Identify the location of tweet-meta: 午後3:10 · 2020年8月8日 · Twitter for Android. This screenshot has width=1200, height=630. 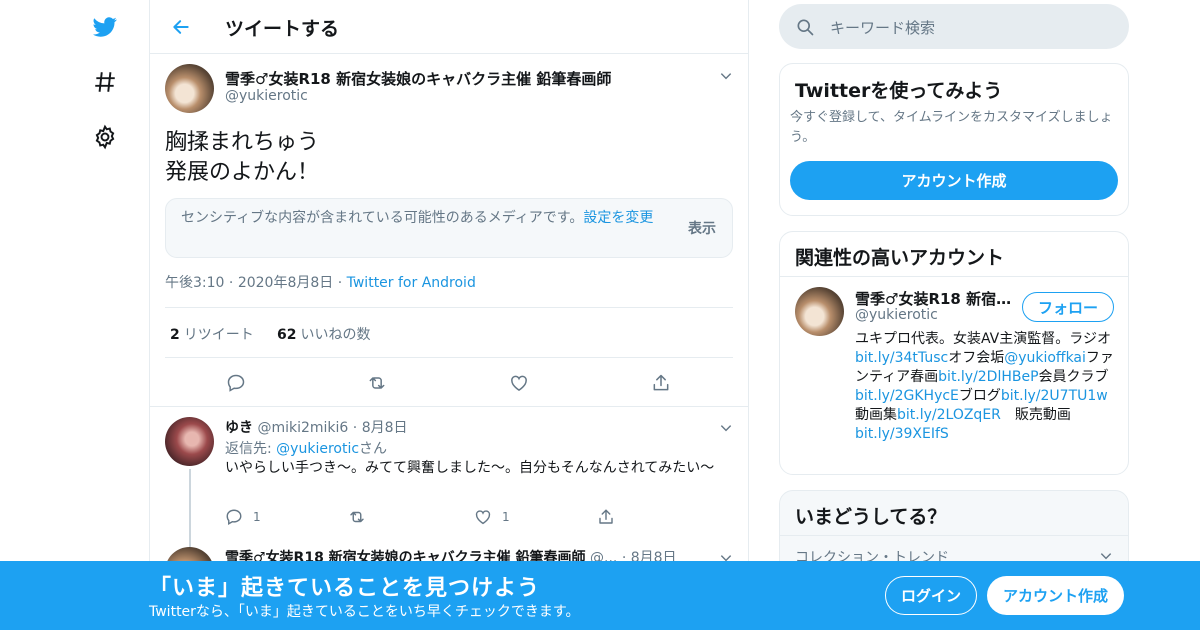
(320, 283).